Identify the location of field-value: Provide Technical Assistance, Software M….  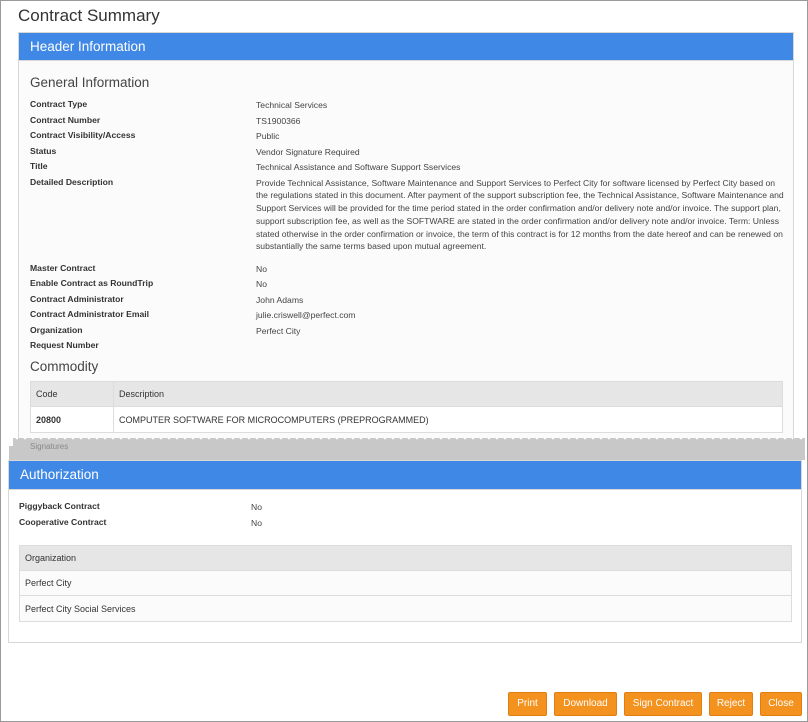
(520, 214).